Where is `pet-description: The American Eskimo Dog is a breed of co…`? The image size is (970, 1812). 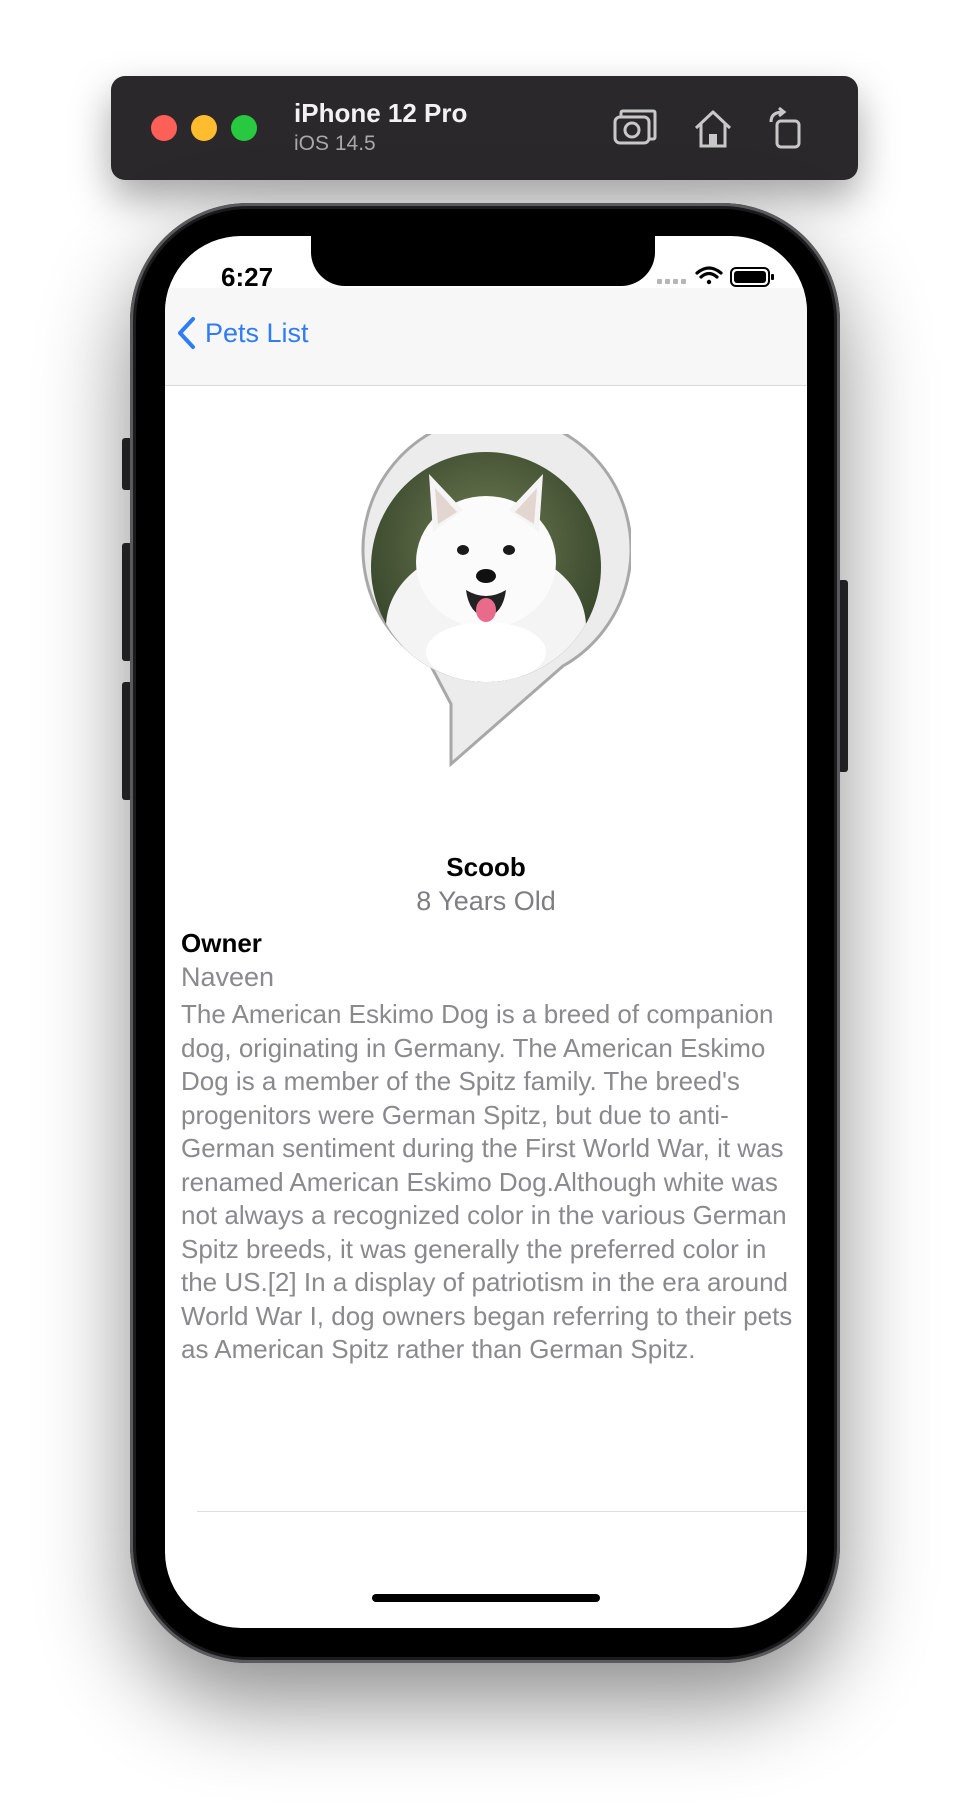
pet-description: The American Eskimo Dog is a breed of co… is located at coordinates (487, 1181).